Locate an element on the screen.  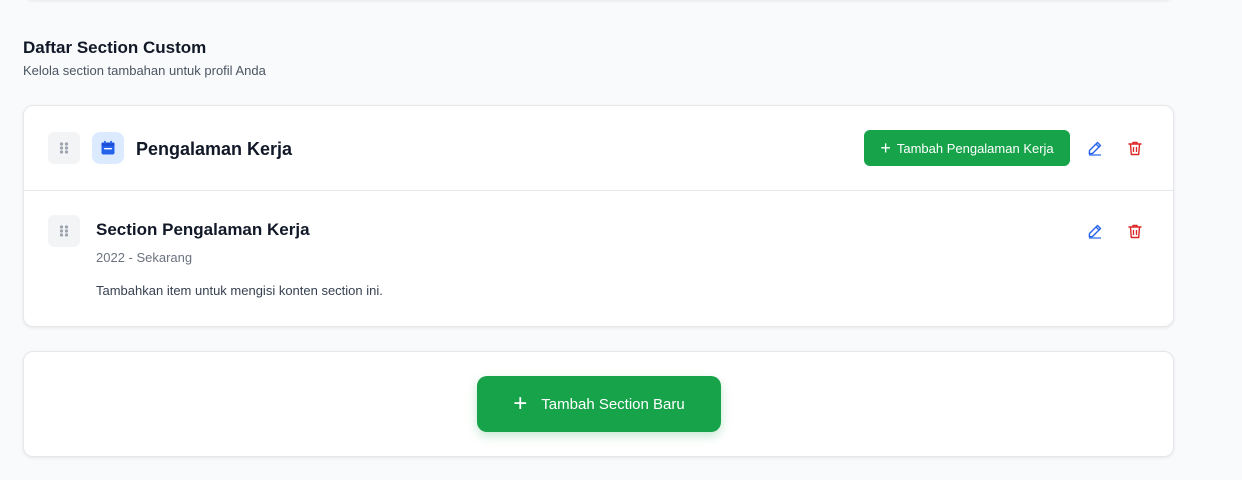
add-section-label: Tambah Section Baru is located at coordinates (613, 404).